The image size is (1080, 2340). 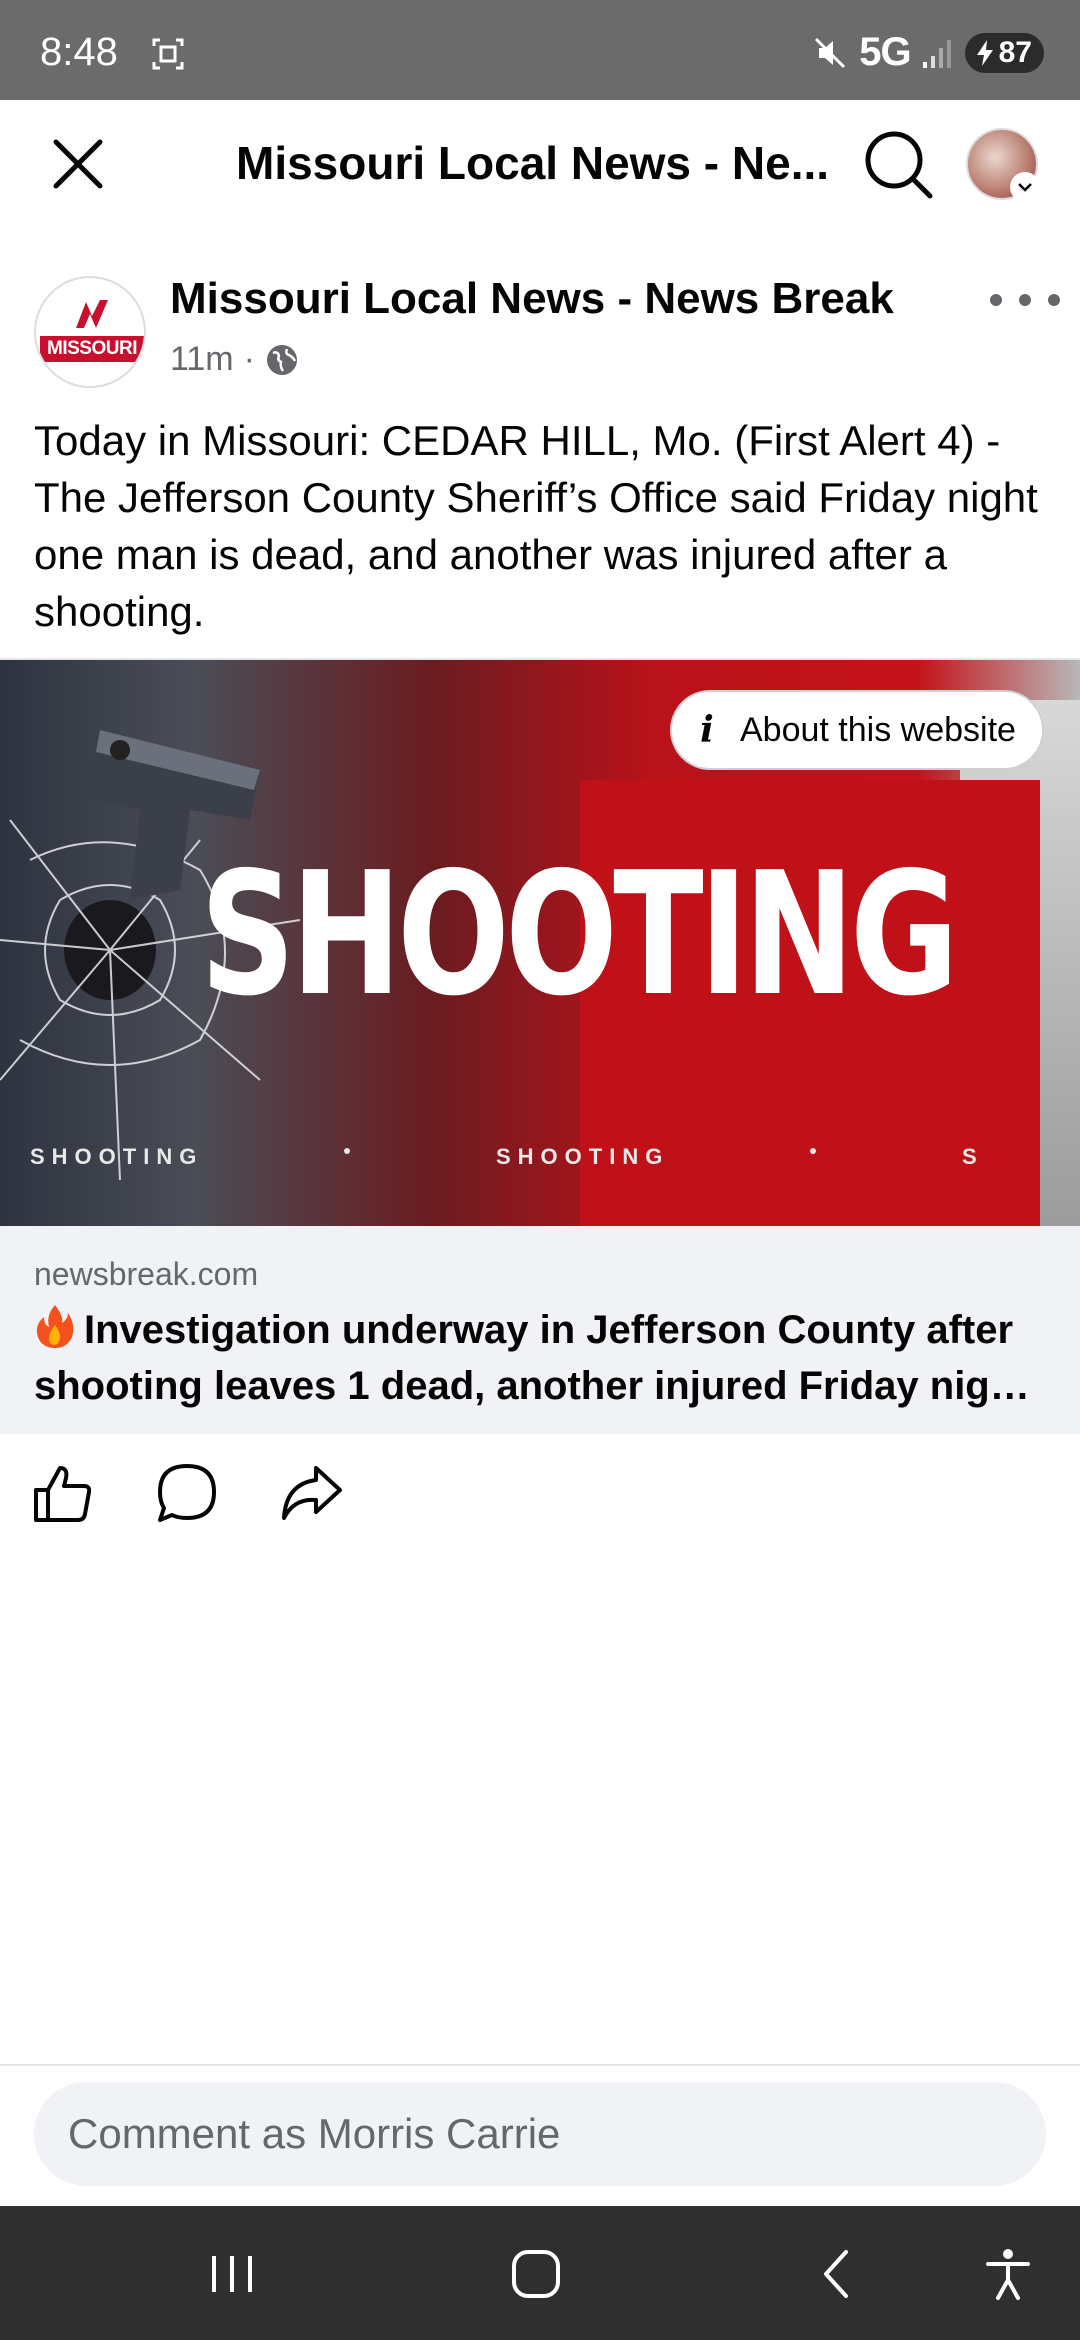 I want to click on signal-icon, so click(x=936, y=53).